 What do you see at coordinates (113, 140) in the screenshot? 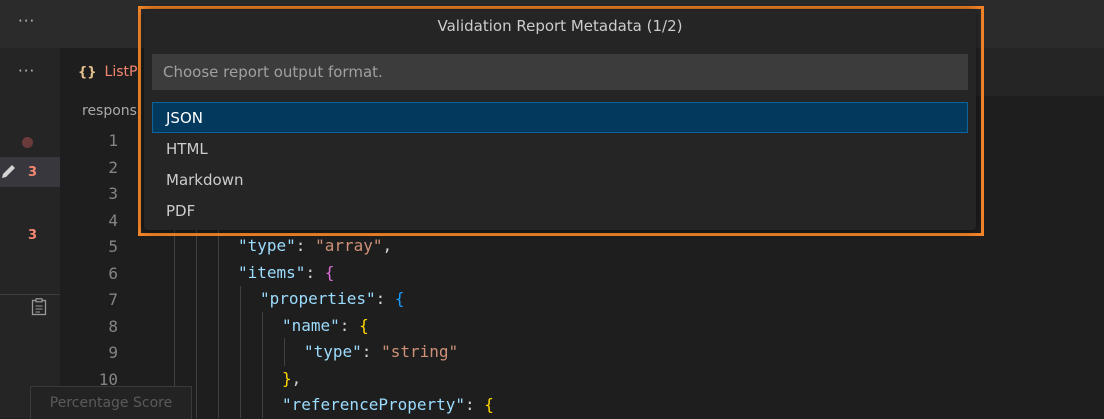
I see `line-number: 1` at bounding box center [113, 140].